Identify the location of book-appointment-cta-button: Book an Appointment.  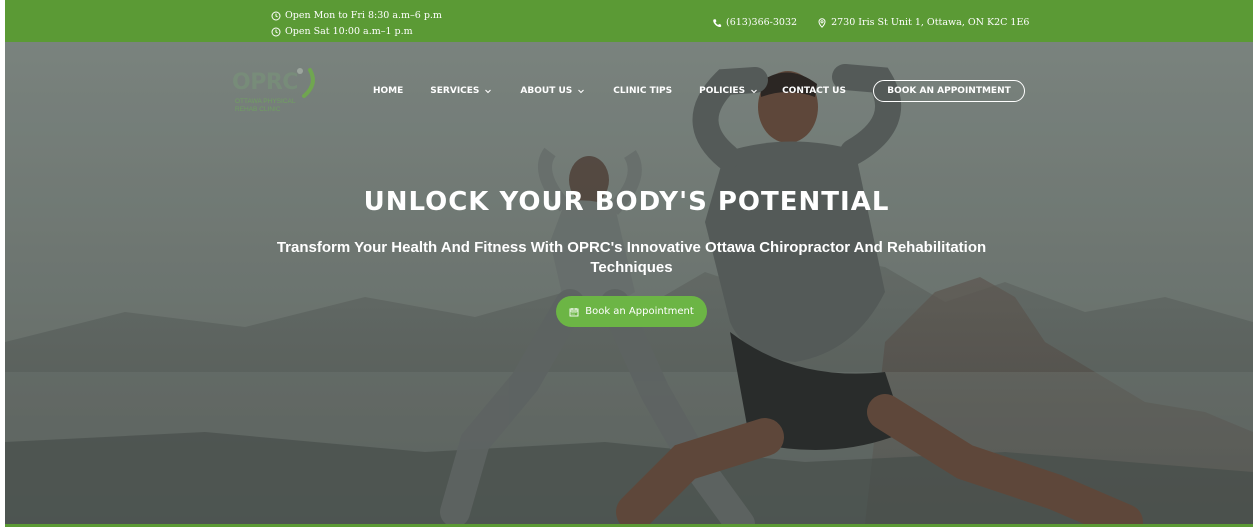
(631, 311).